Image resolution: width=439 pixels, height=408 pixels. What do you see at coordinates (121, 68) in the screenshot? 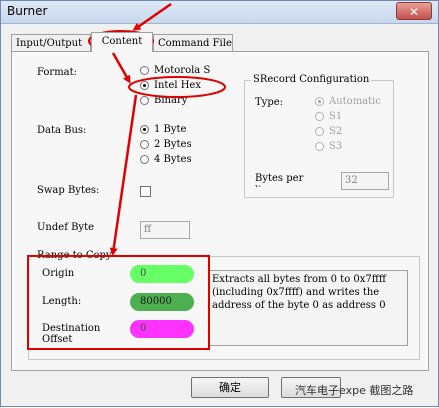
I see `arrow-to-intel-hex` at bounding box center [121, 68].